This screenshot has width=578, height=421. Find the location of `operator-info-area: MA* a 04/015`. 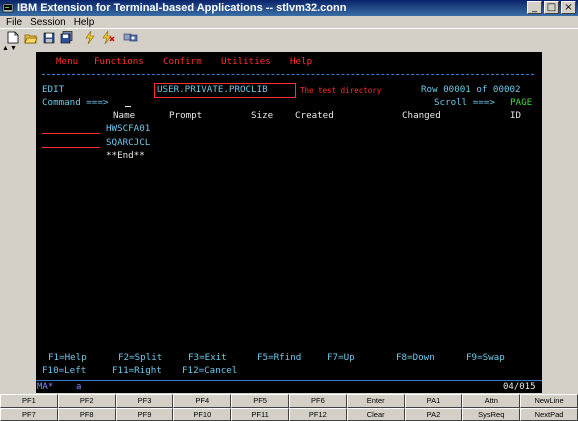

operator-info-area: MA* a 04/015 is located at coordinates (289, 386).